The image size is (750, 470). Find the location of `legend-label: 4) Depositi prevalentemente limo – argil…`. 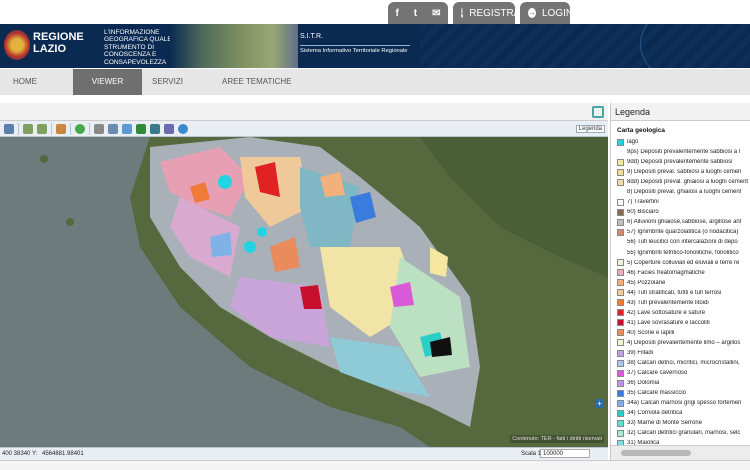

legend-label: 4) Depositi prevalentemente limo – argil… is located at coordinates (684, 342).